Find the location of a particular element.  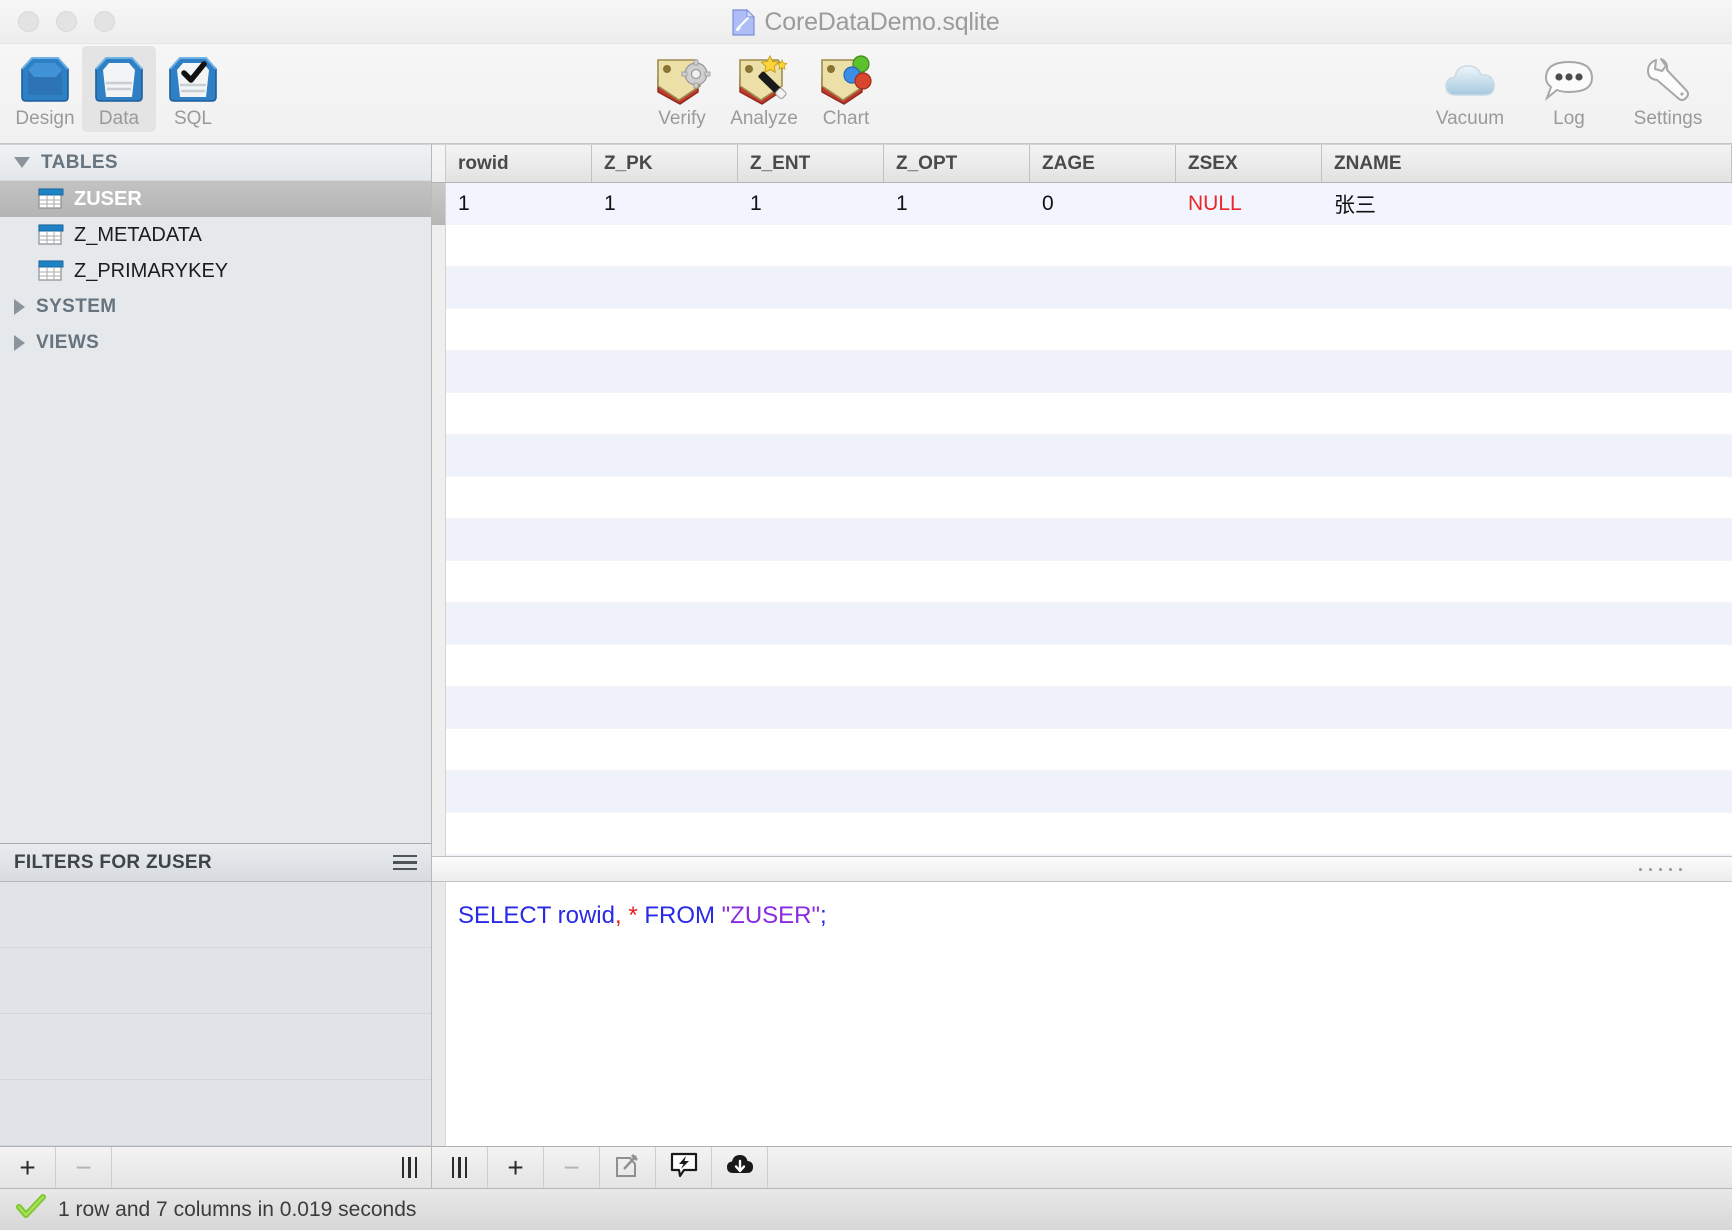

toolbar-left-group: Design Data SQL is located at coordinates (119, 89).